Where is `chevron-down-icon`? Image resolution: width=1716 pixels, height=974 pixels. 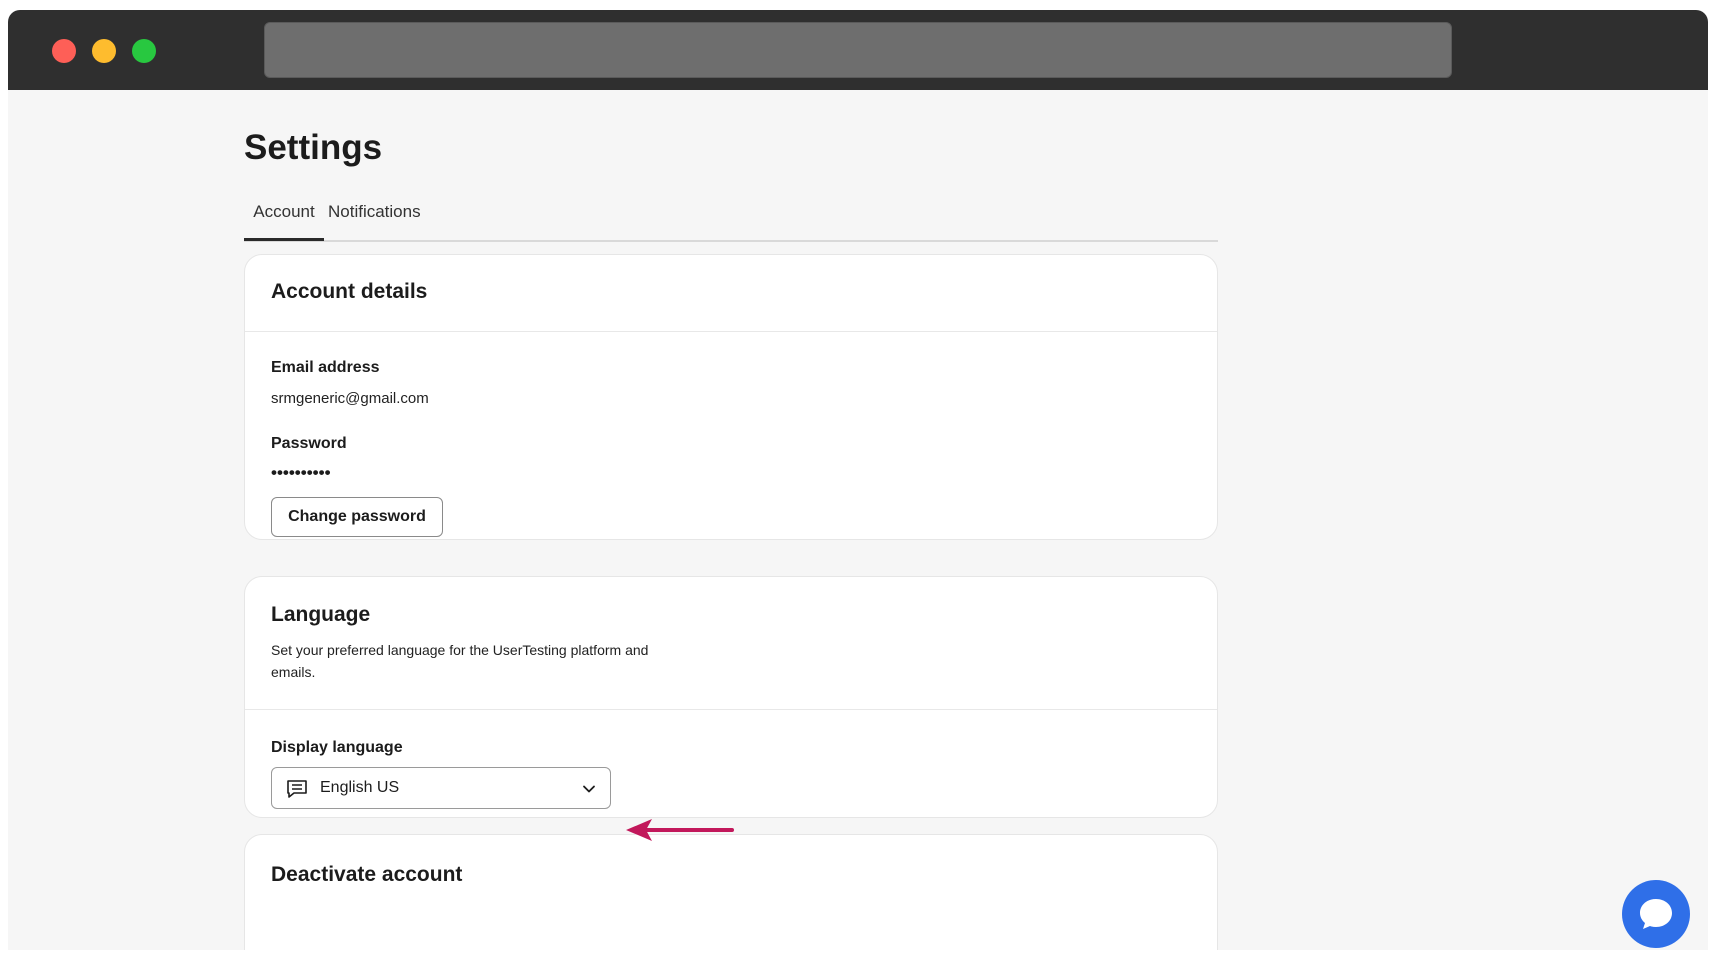 chevron-down-icon is located at coordinates (589, 789).